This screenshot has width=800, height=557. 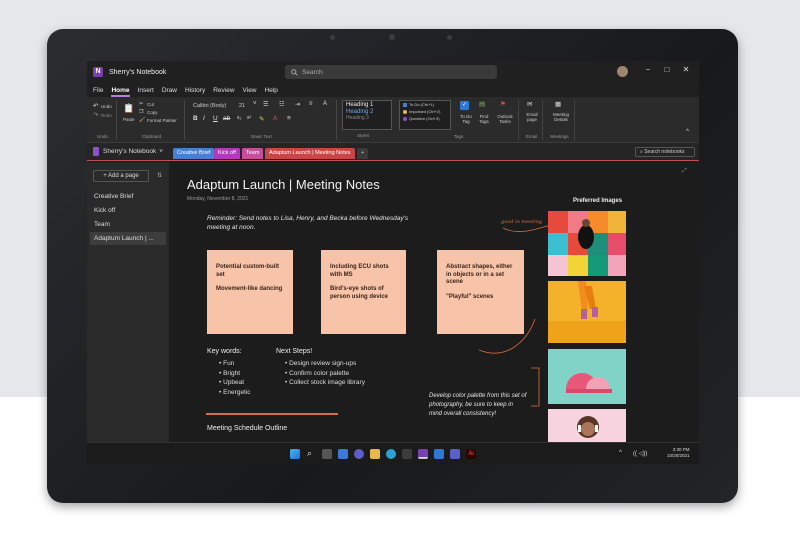 What do you see at coordinates (423, 454) in the screenshot?
I see `onenote-icon` at bounding box center [423, 454].